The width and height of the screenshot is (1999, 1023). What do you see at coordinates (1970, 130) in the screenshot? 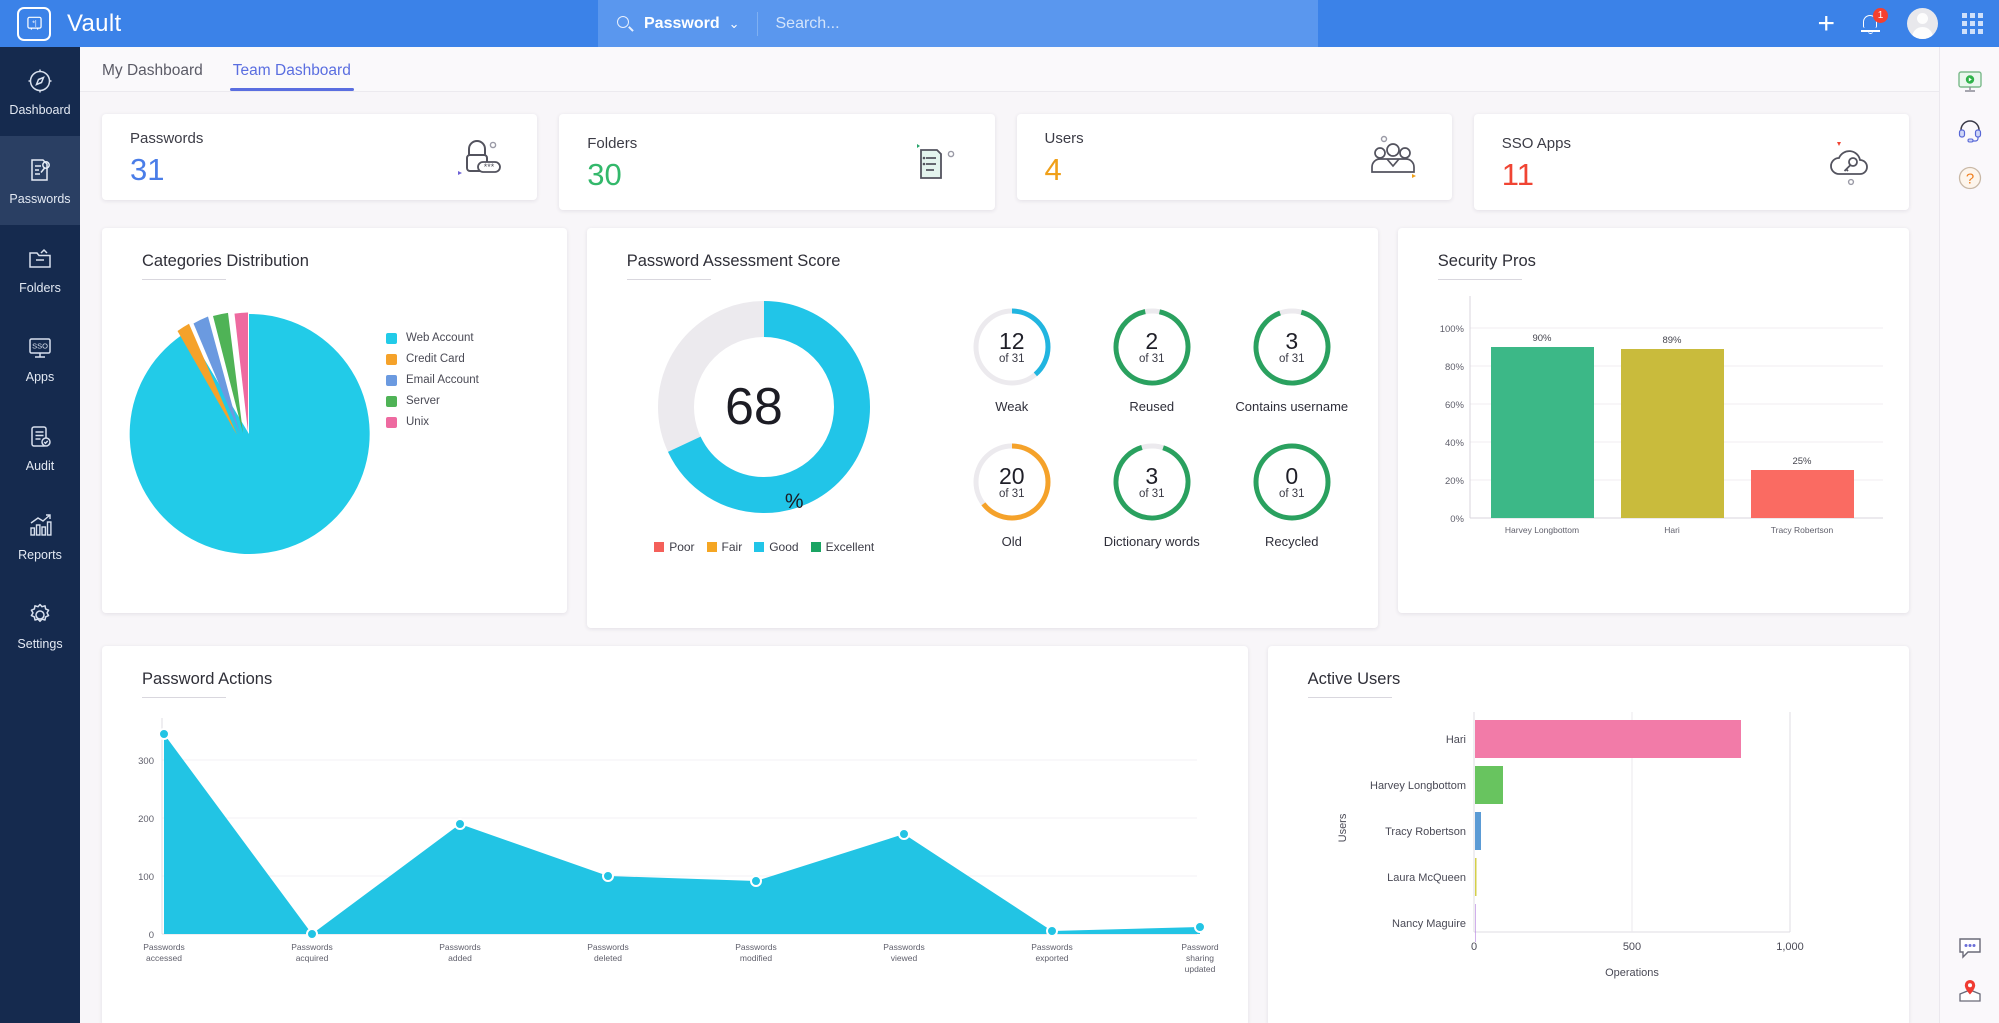
I see `headset-support-icon` at bounding box center [1970, 130].